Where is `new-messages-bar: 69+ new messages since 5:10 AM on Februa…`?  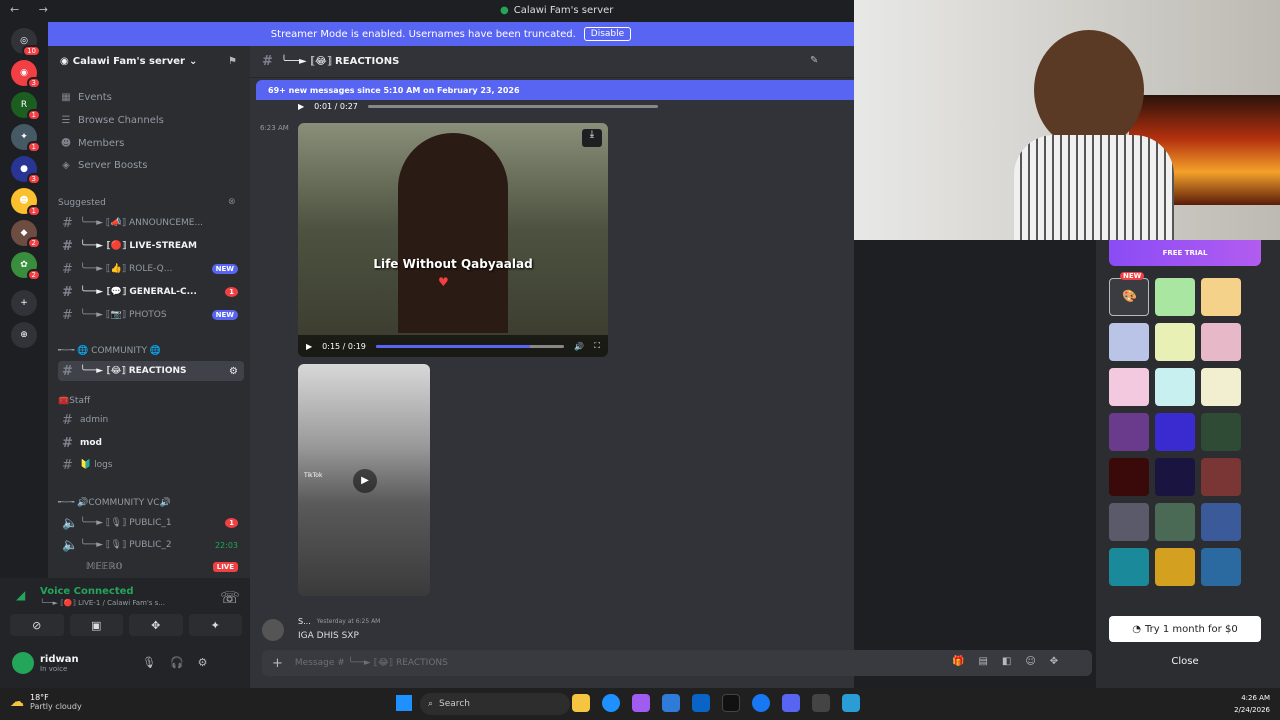
new-messages-bar: 69+ new messages since 5:10 AM on Februa… is located at coordinates (555, 90).